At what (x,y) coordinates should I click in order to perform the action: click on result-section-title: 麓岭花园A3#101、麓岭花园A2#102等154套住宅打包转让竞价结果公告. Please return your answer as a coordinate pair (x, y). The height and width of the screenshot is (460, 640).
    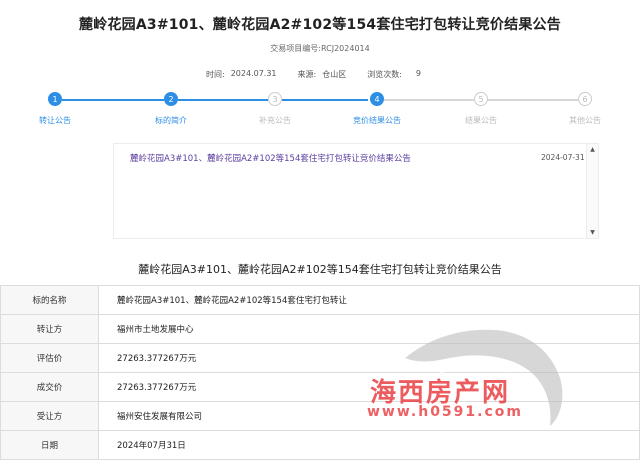
    Looking at the image, I should click on (320, 269).